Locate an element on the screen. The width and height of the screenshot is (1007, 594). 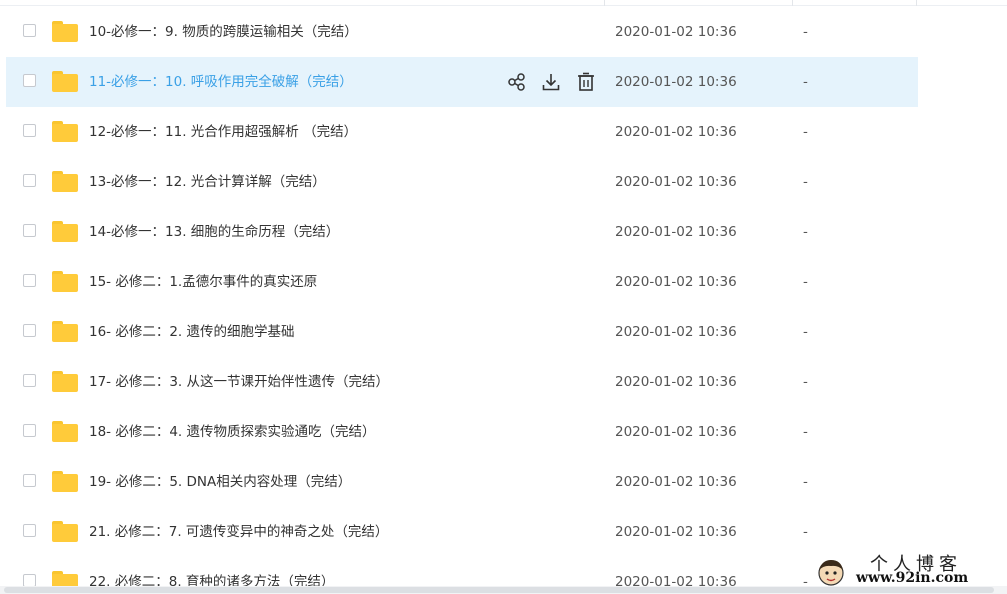
file-name: 15- 必修二：1.孟德尔事件的真实还原 is located at coordinates (203, 282).